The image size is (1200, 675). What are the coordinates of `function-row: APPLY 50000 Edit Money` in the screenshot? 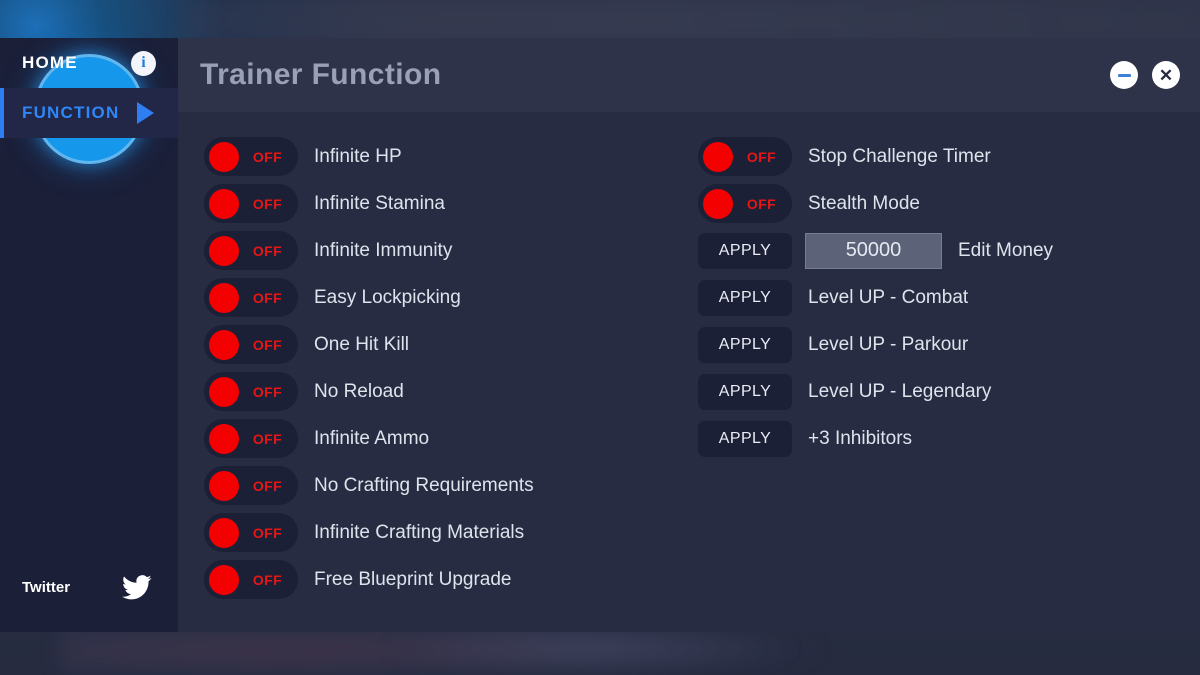 It's located at (933, 250).